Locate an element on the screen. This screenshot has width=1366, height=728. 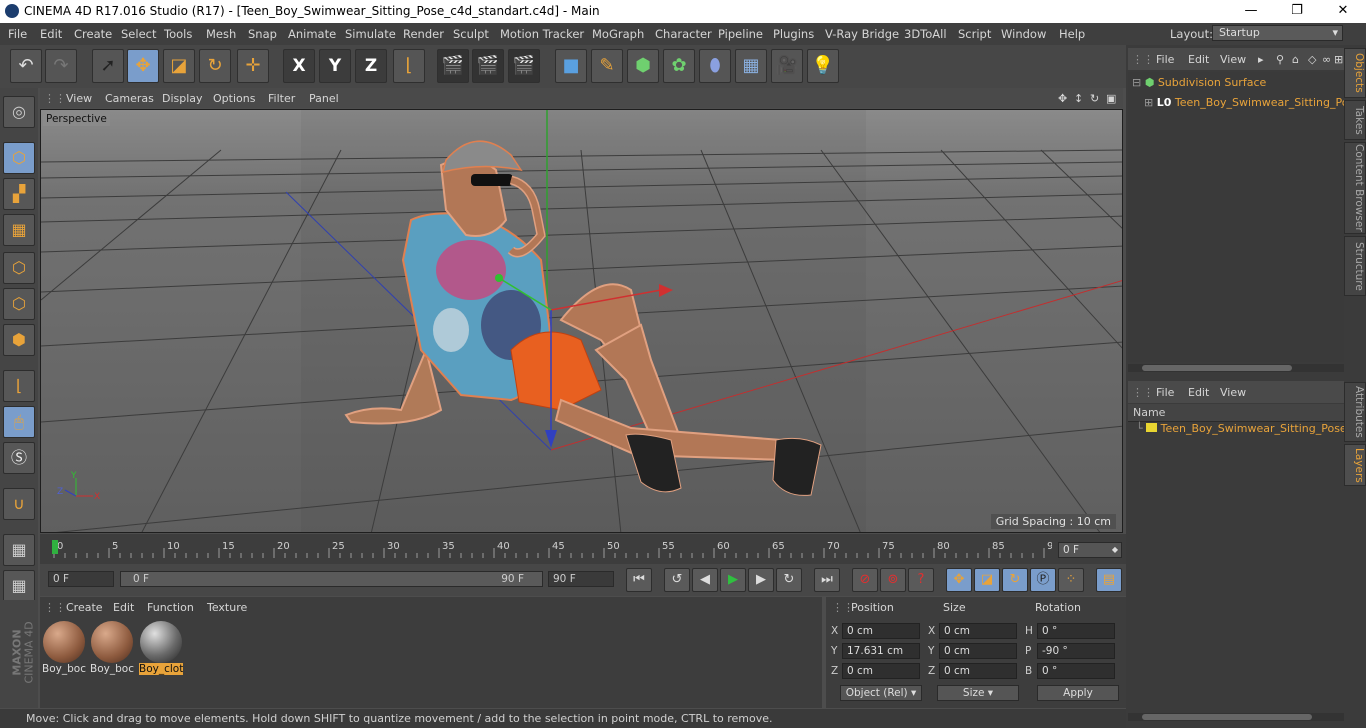
menu-script: Script is located at coordinates (974, 34).